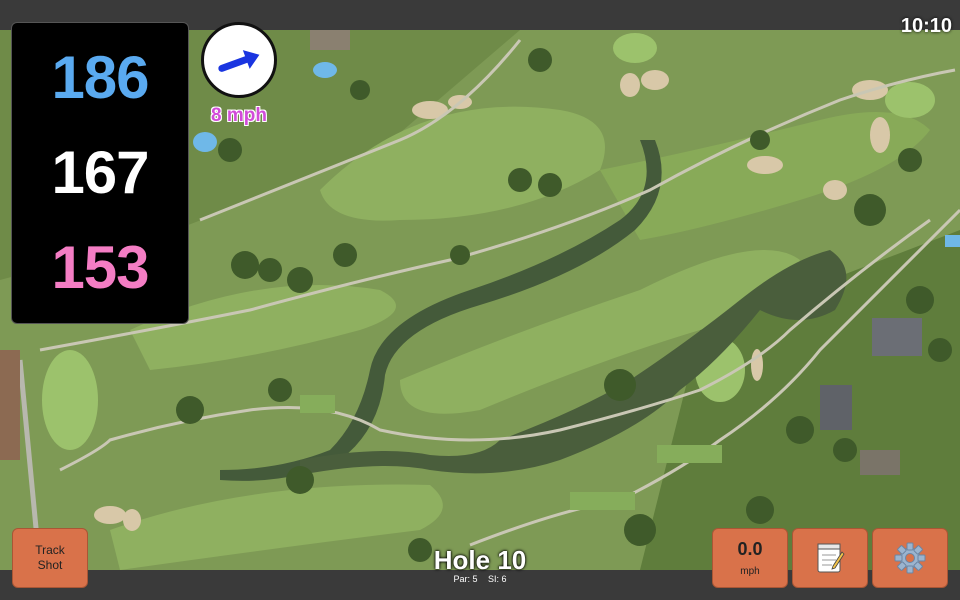 Image resolution: width=960 pixels, height=600 pixels. I want to click on distance-middle: 167, so click(100, 172).